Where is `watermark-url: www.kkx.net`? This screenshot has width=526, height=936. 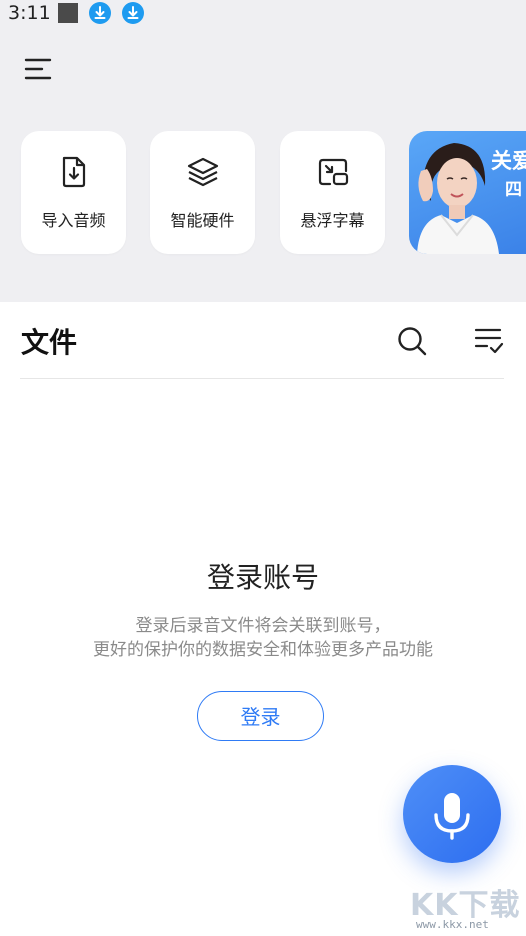
watermark-url: www.kkx.net is located at coordinates (452, 924).